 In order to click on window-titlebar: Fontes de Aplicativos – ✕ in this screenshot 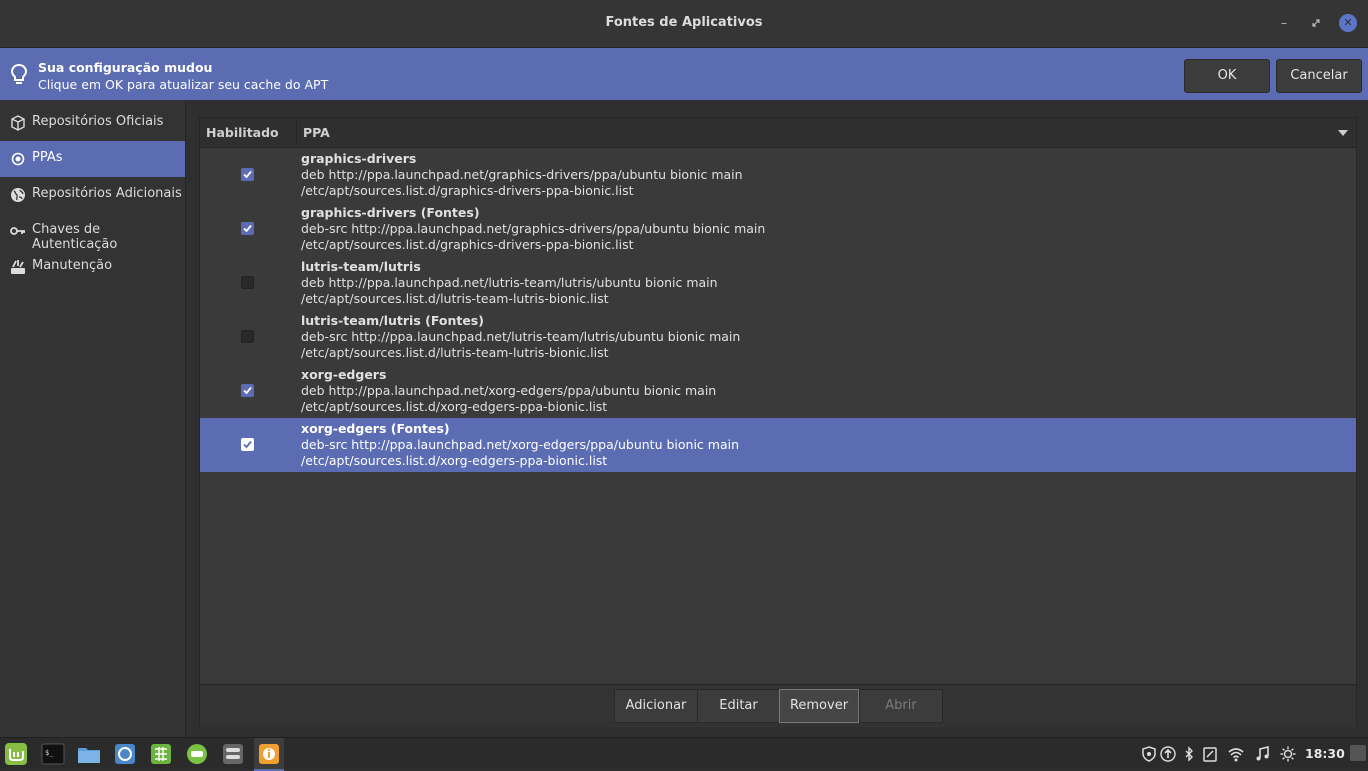, I will do `click(684, 24)`.